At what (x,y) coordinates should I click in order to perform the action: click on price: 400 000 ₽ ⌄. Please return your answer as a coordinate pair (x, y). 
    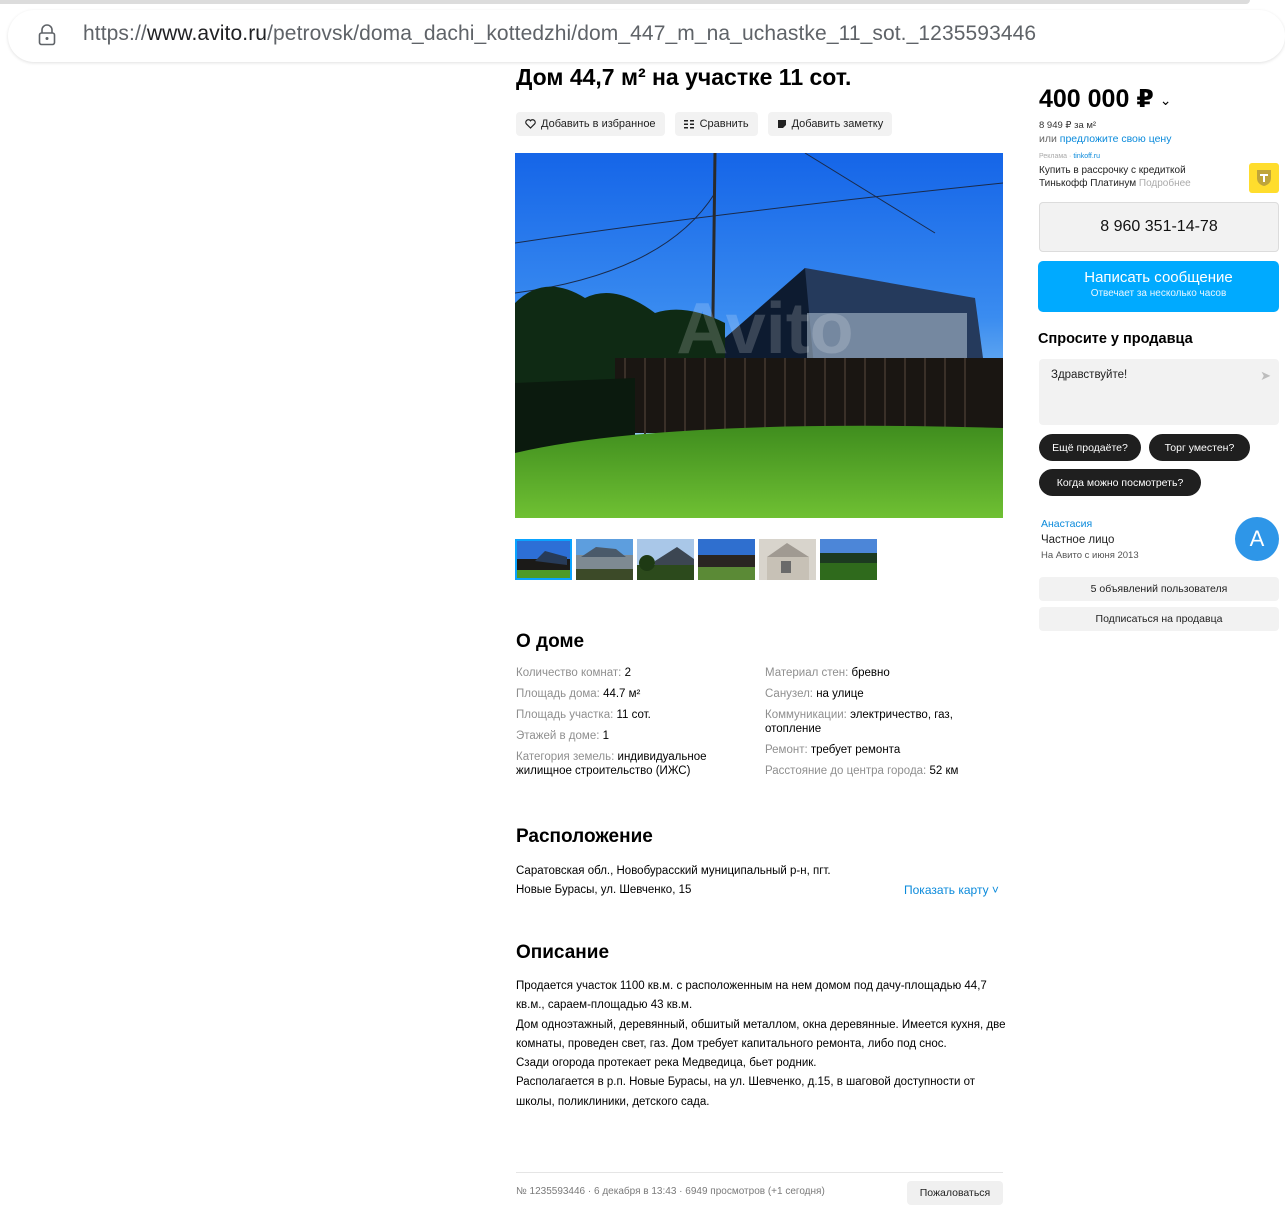
    Looking at the image, I should click on (1105, 99).